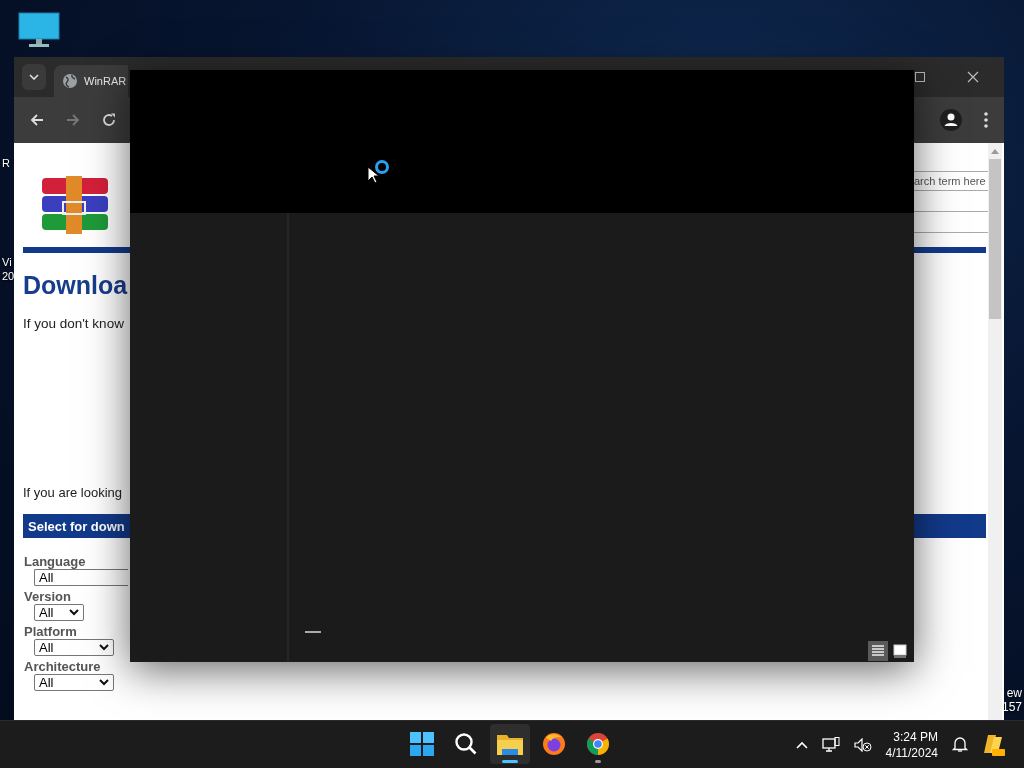  I want to click on dash-mark, so click(313, 632).